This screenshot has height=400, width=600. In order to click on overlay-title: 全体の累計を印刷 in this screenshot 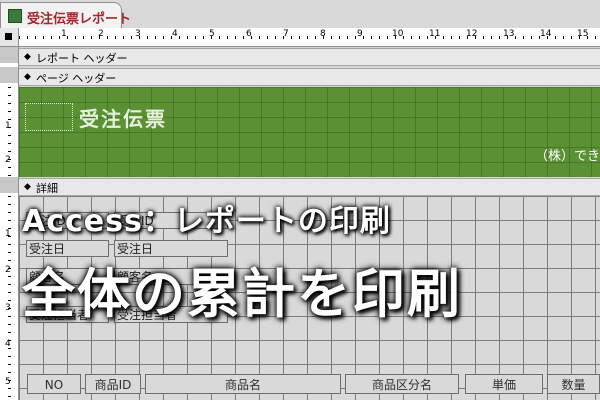, I will do `click(242, 294)`.